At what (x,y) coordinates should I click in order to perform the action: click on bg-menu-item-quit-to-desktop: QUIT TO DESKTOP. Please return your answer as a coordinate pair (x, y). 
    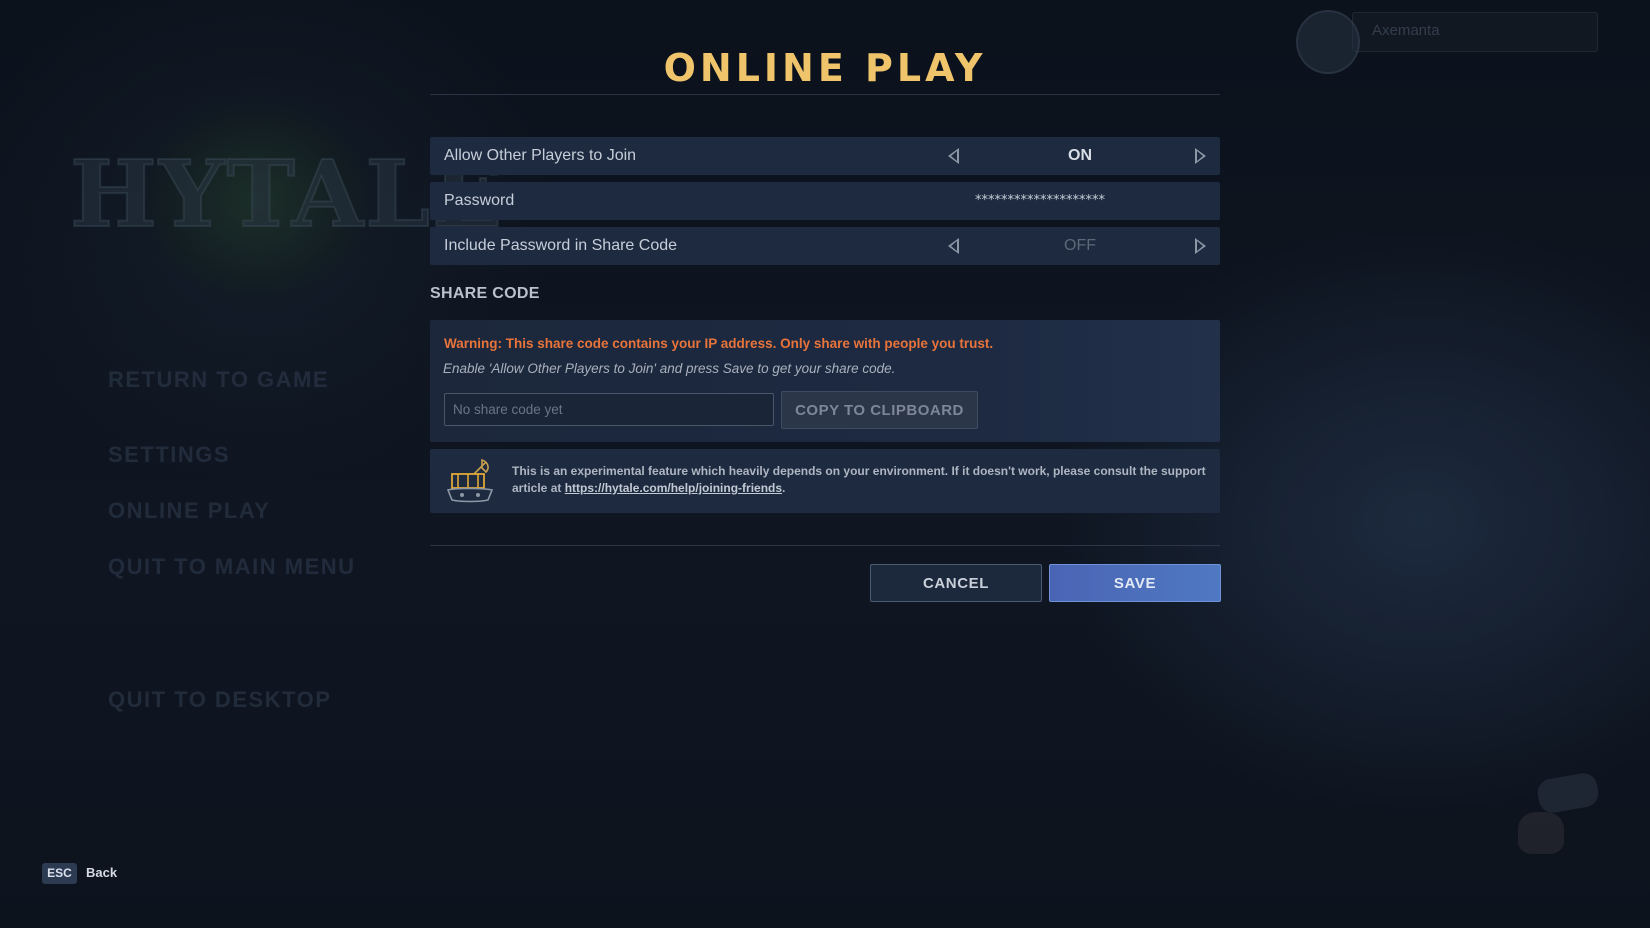
    Looking at the image, I should click on (220, 699).